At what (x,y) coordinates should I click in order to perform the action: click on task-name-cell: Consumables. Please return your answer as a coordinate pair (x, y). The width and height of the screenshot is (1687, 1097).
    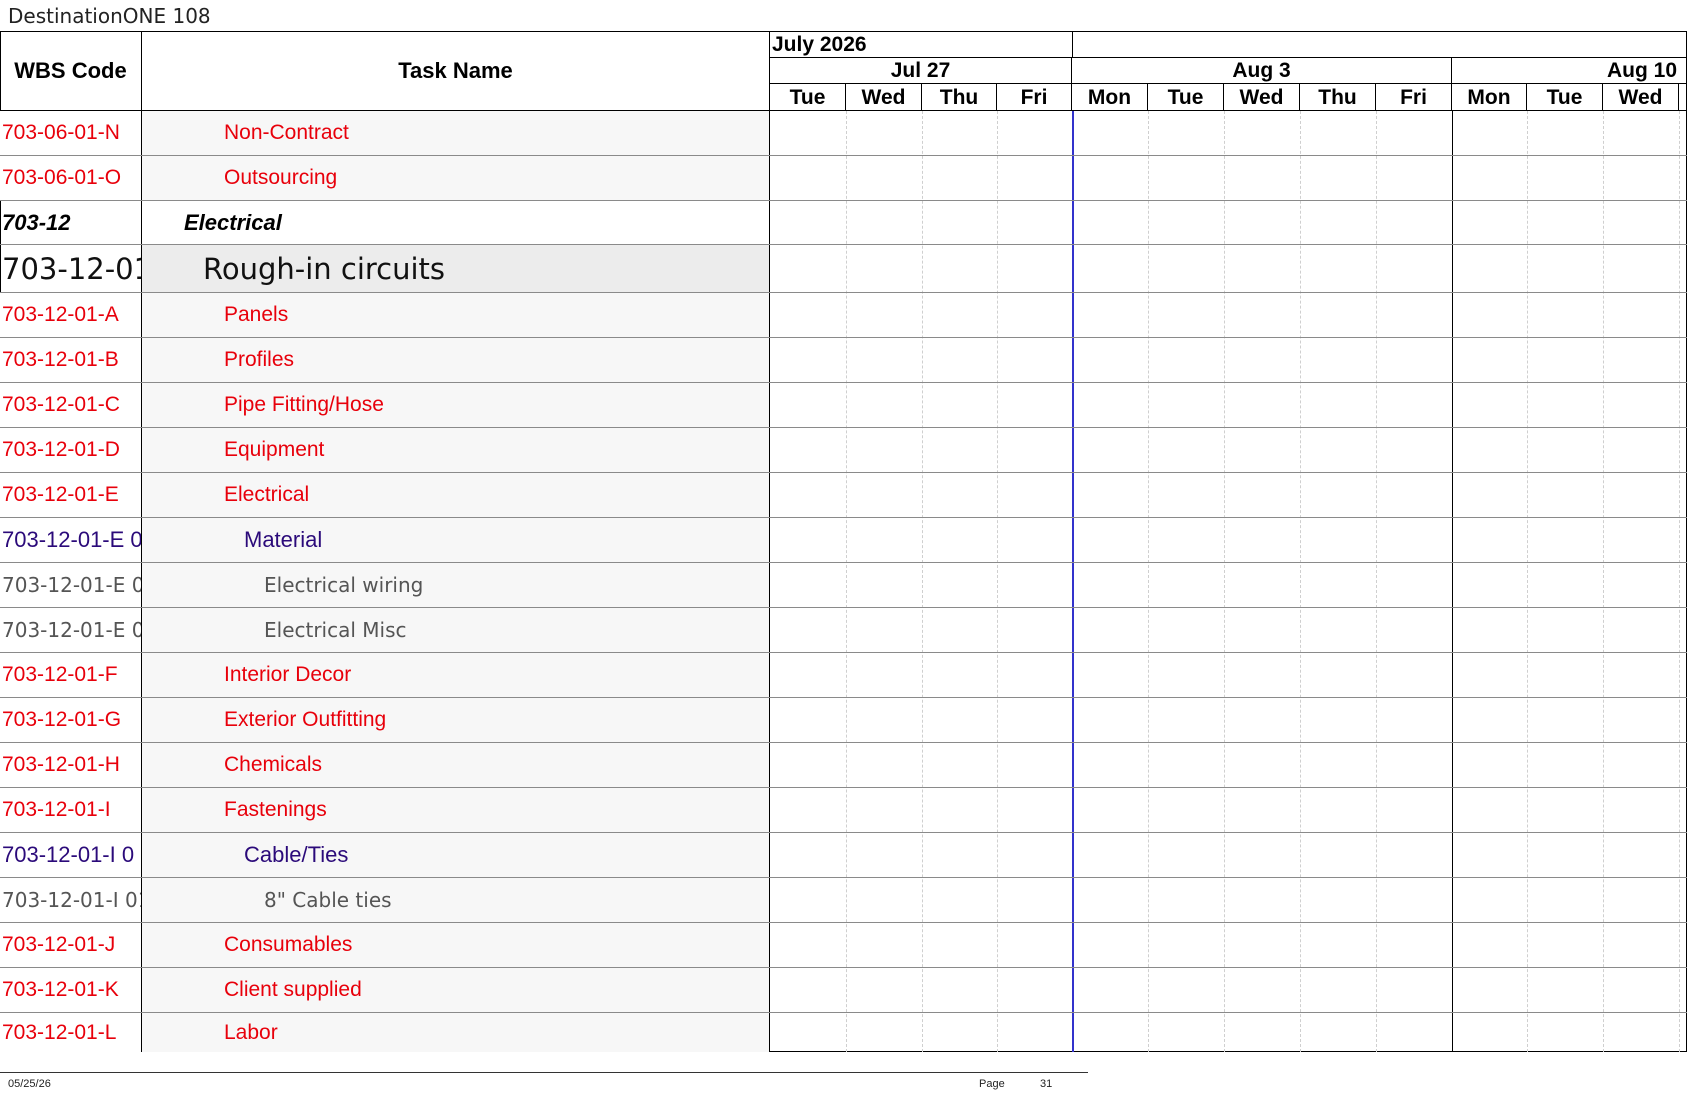
    Looking at the image, I should click on (456, 945).